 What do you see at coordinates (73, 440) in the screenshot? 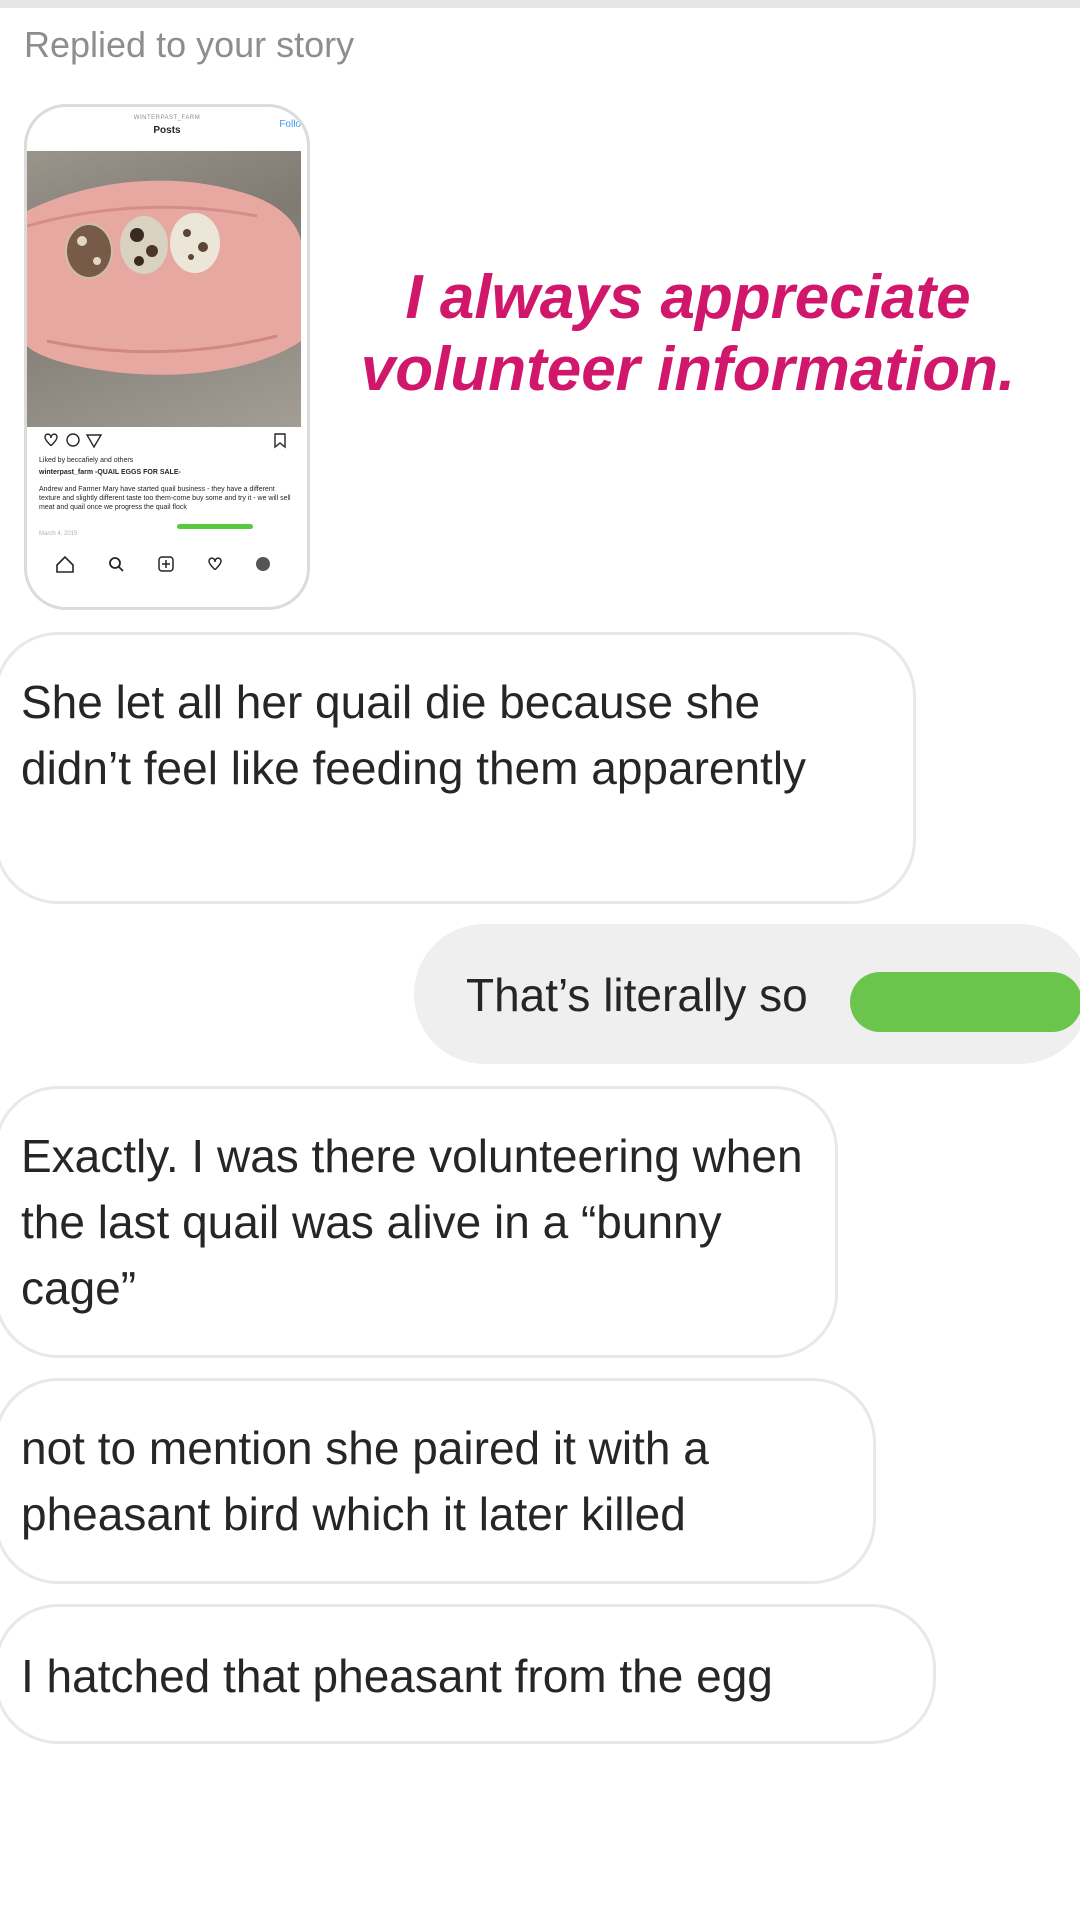
I see `comment-icon` at bounding box center [73, 440].